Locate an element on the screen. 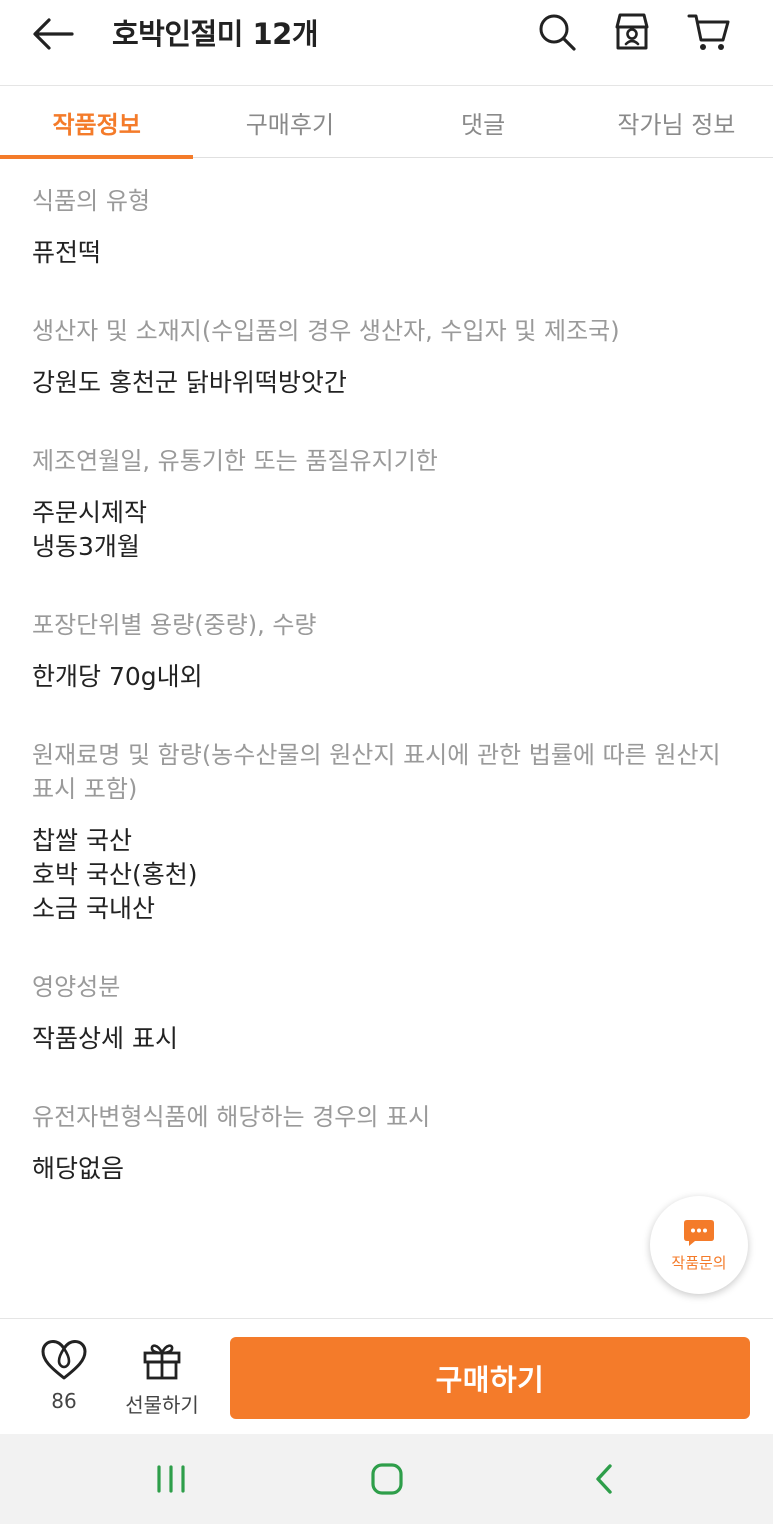 Image resolution: width=773 pixels, height=1524 pixels. info-value: 소금 국내산 is located at coordinates (93, 908).